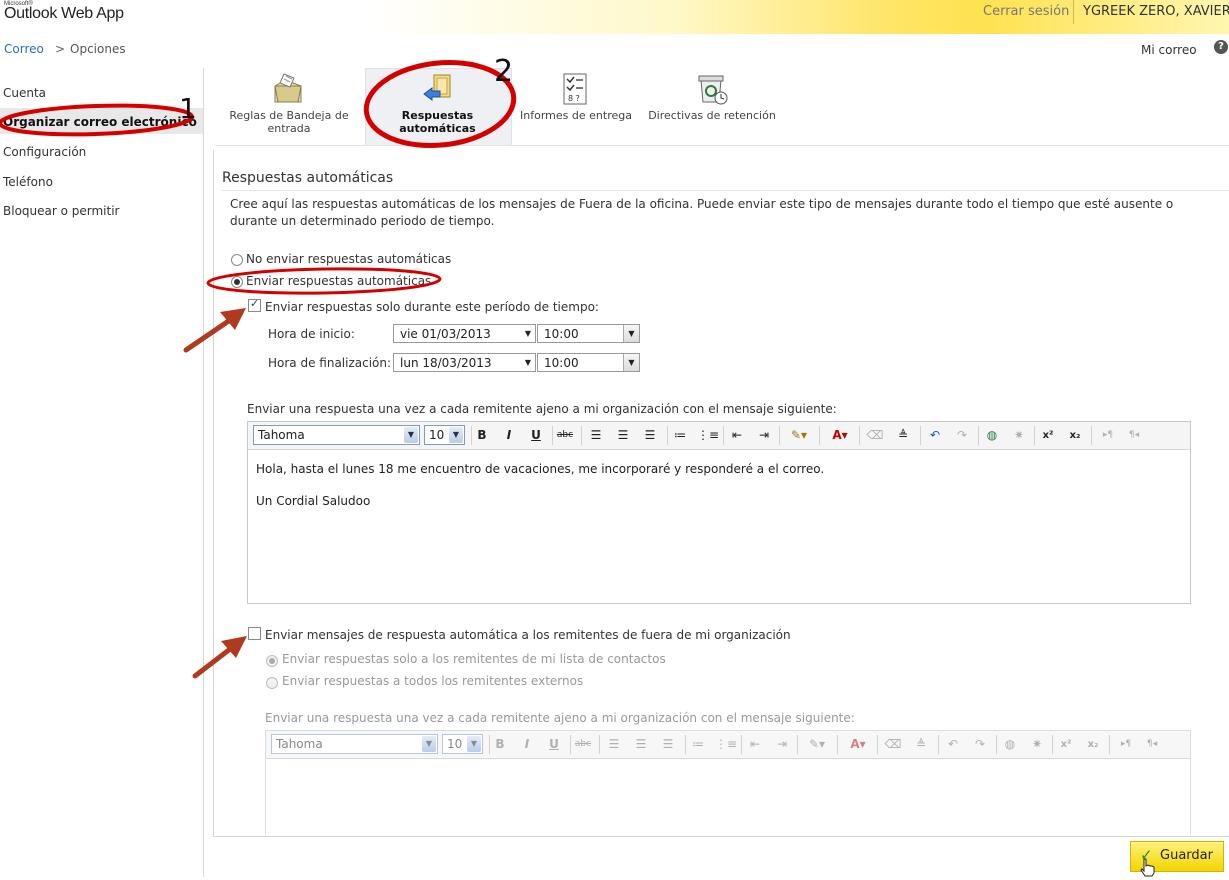 Image resolution: width=1229 pixels, height=880 pixels. What do you see at coordinates (97, 120) in the screenshot?
I see `annotation-ellipse-step1` at bounding box center [97, 120].